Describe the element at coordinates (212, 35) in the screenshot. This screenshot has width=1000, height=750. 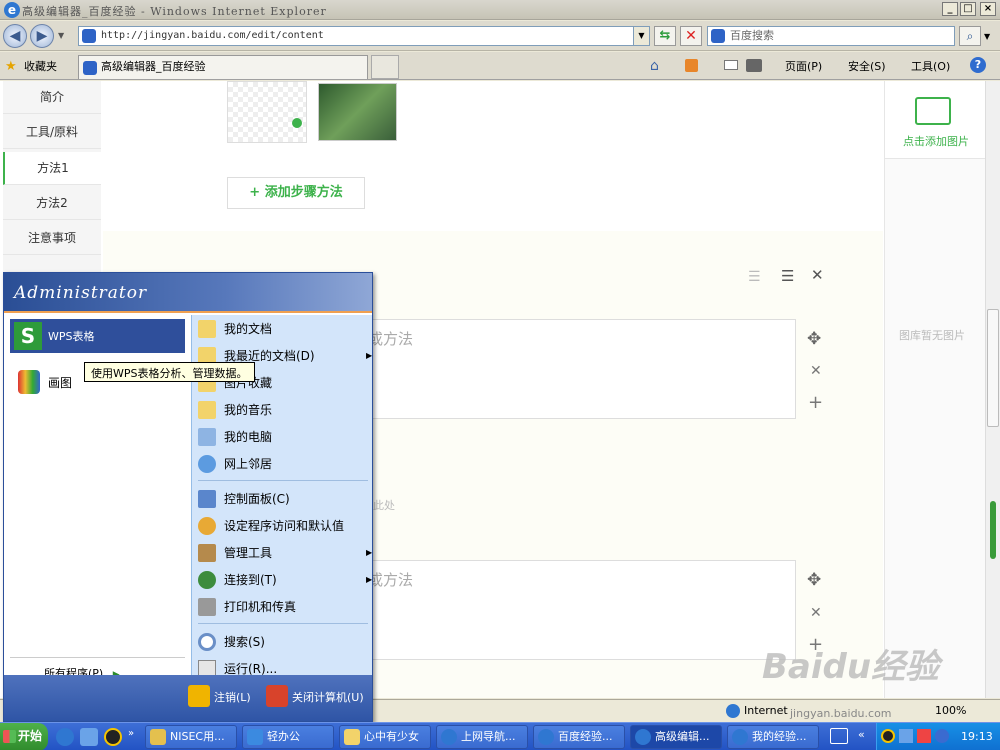
I see `address-url: http://jingyan.baidu.com/edit/content` at that location.